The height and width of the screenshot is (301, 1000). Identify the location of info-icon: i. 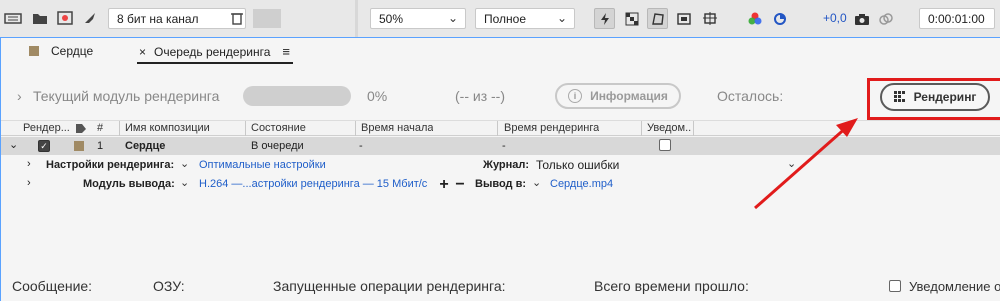
(575, 96).